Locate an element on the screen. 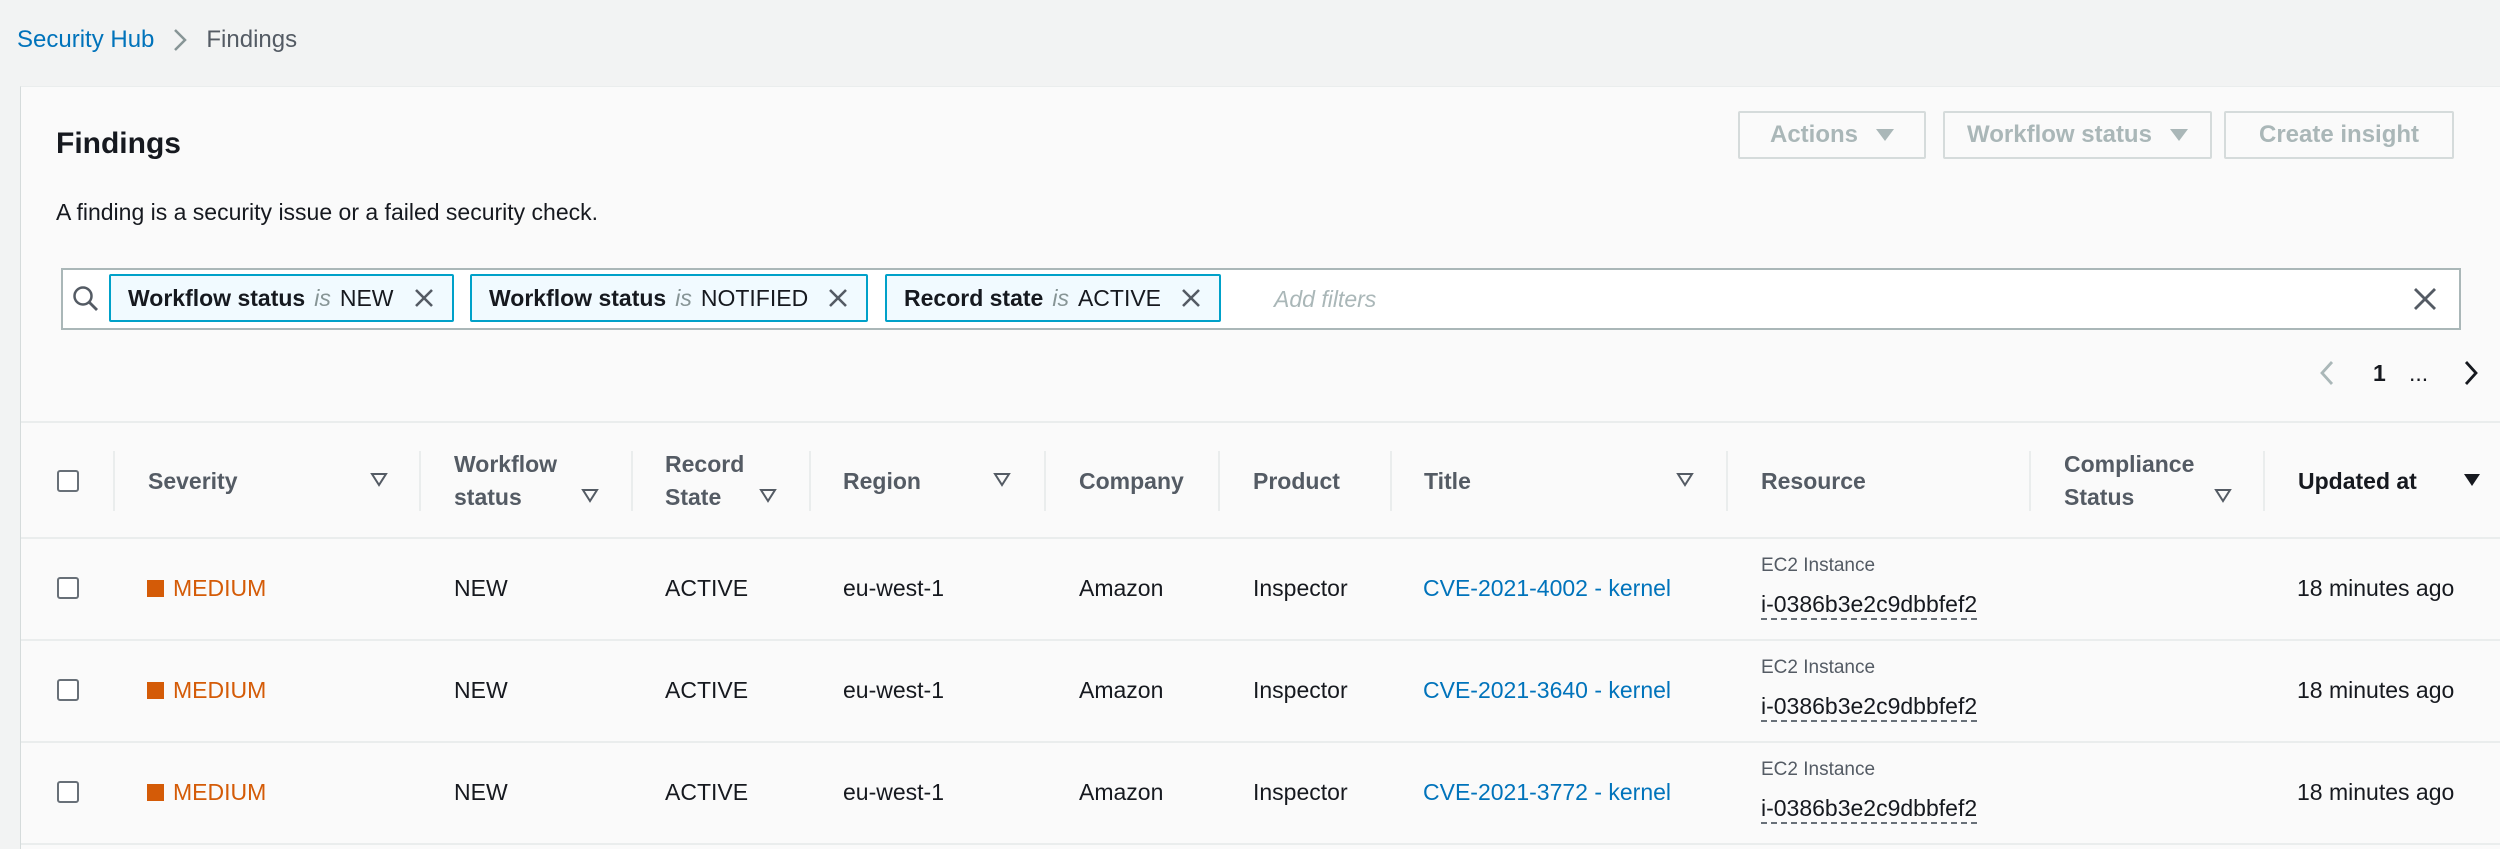 The image size is (2500, 849). select-all-checkbox is located at coordinates (68, 481).